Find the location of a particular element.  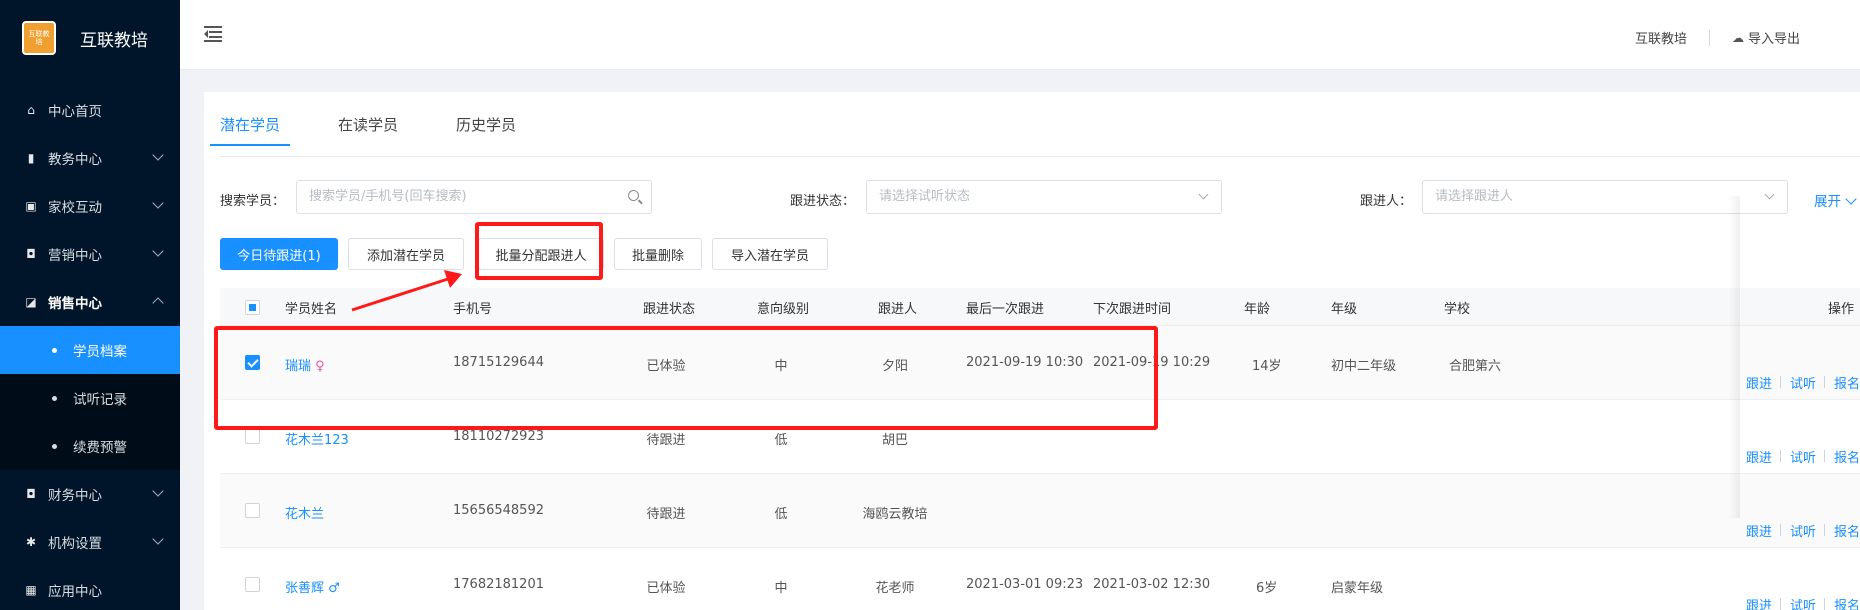

brand-name: 互联教培 is located at coordinates (114, 40).